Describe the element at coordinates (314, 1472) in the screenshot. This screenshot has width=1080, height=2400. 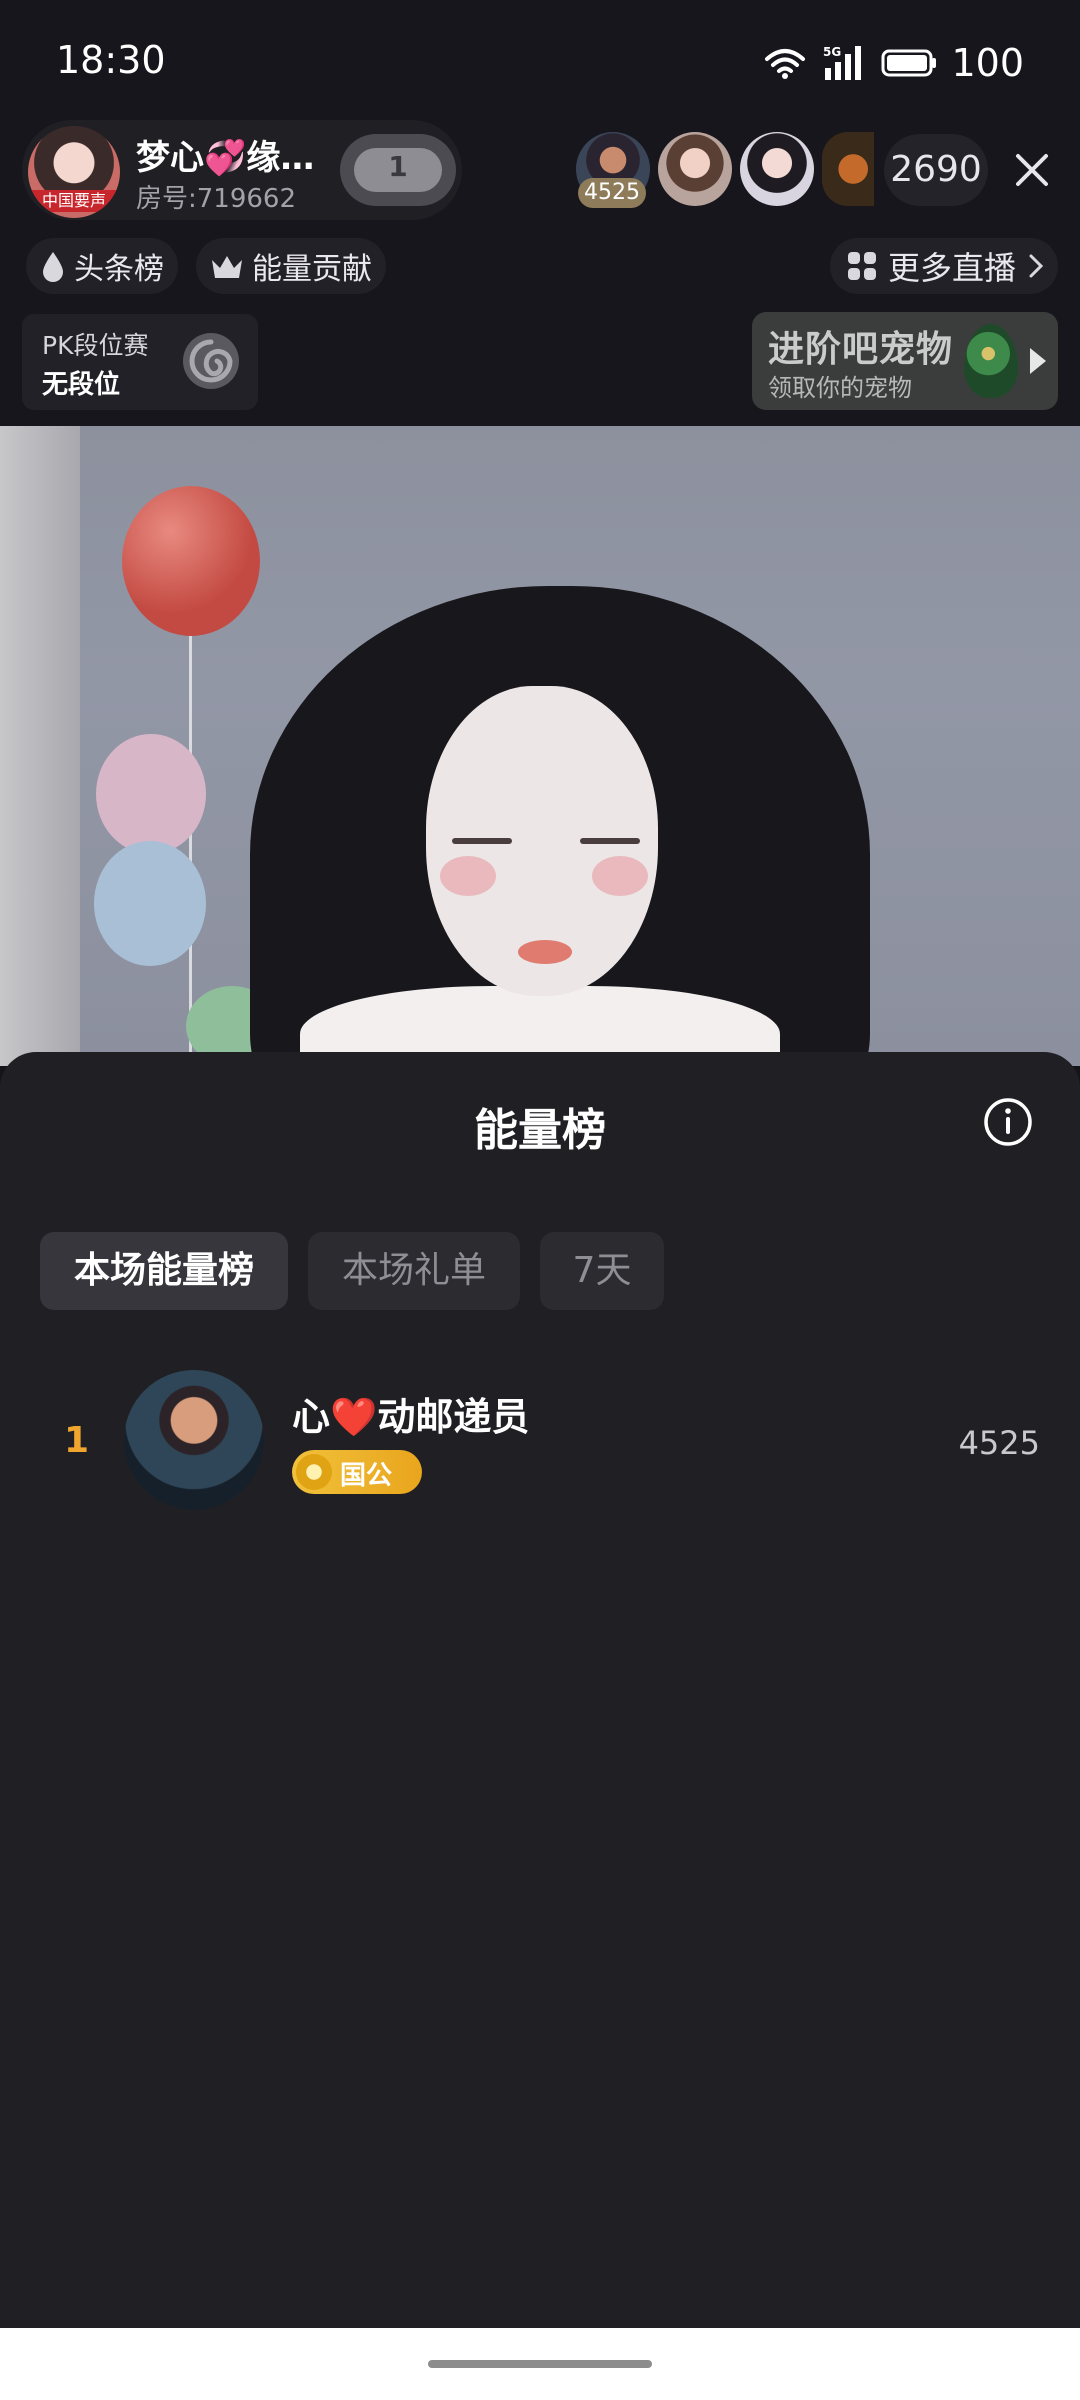
I see `coin-icon` at that location.